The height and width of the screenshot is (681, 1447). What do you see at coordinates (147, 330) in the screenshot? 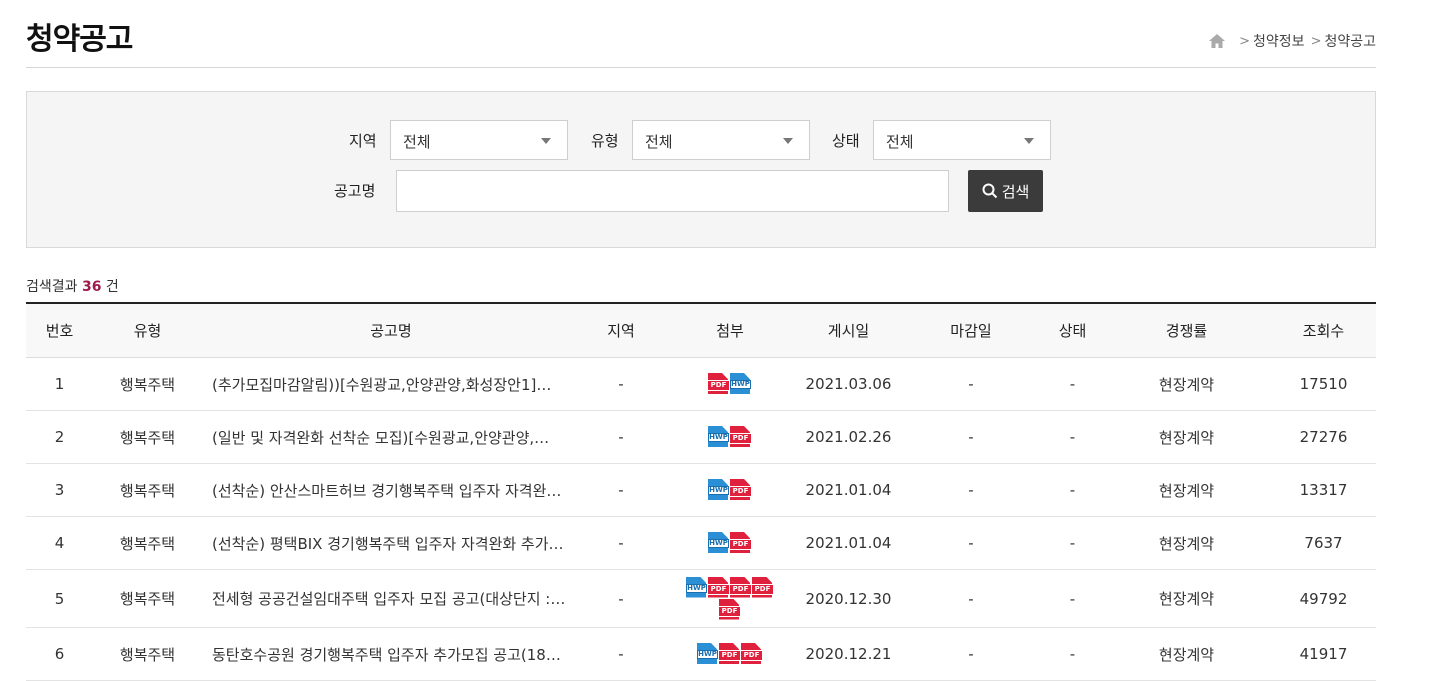
I see `col-header: 유형` at bounding box center [147, 330].